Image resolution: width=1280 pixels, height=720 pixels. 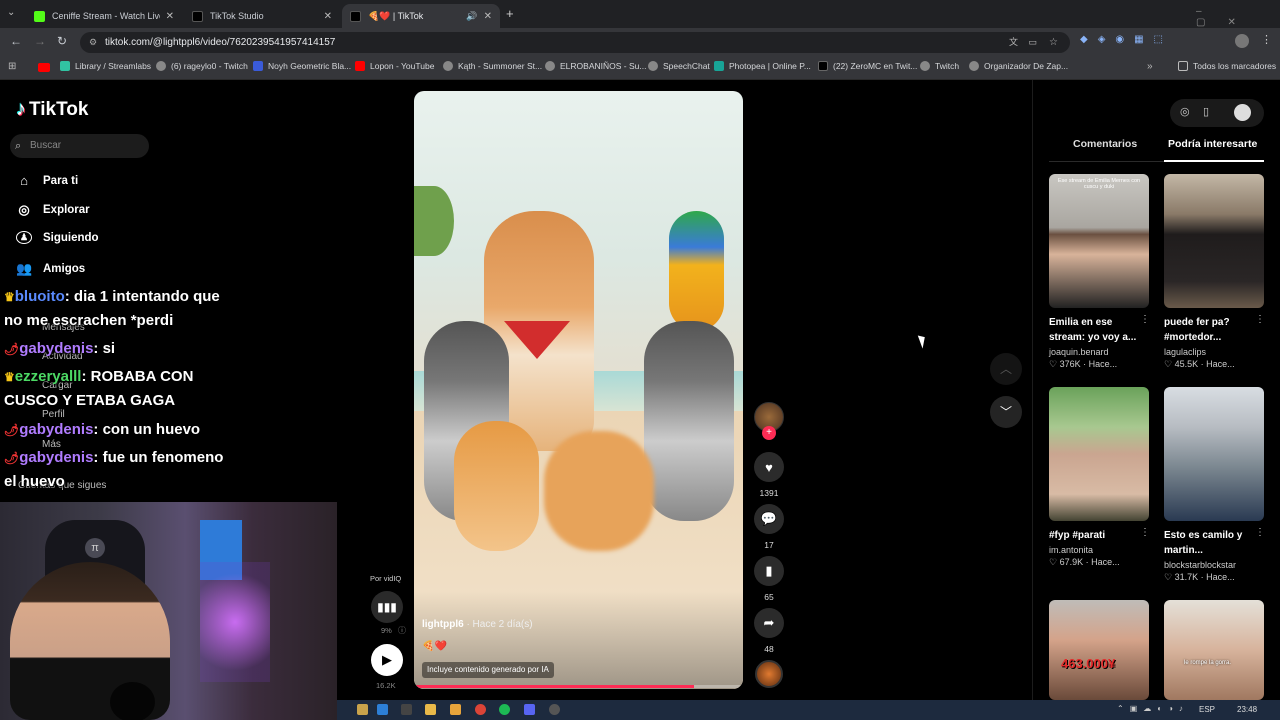 I want to click on tab-tiktok-studio: TikTok Studio ✕, so click(x=262, y=16).